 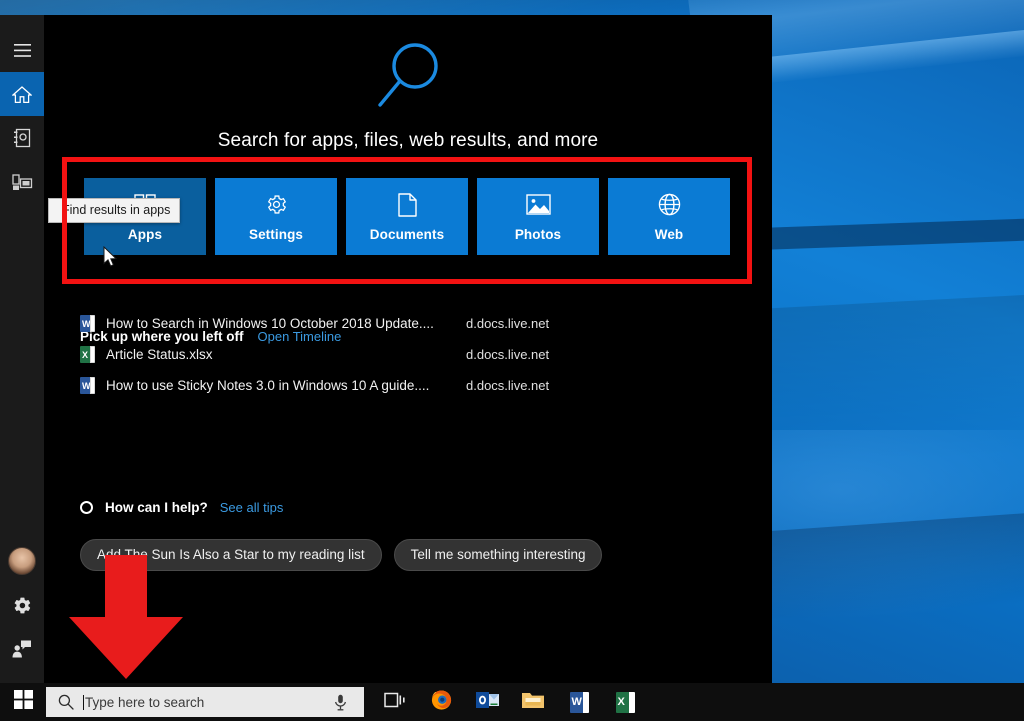 What do you see at coordinates (340, 702) in the screenshot?
I see `microphone-icon` at bounding box center [340, 702].